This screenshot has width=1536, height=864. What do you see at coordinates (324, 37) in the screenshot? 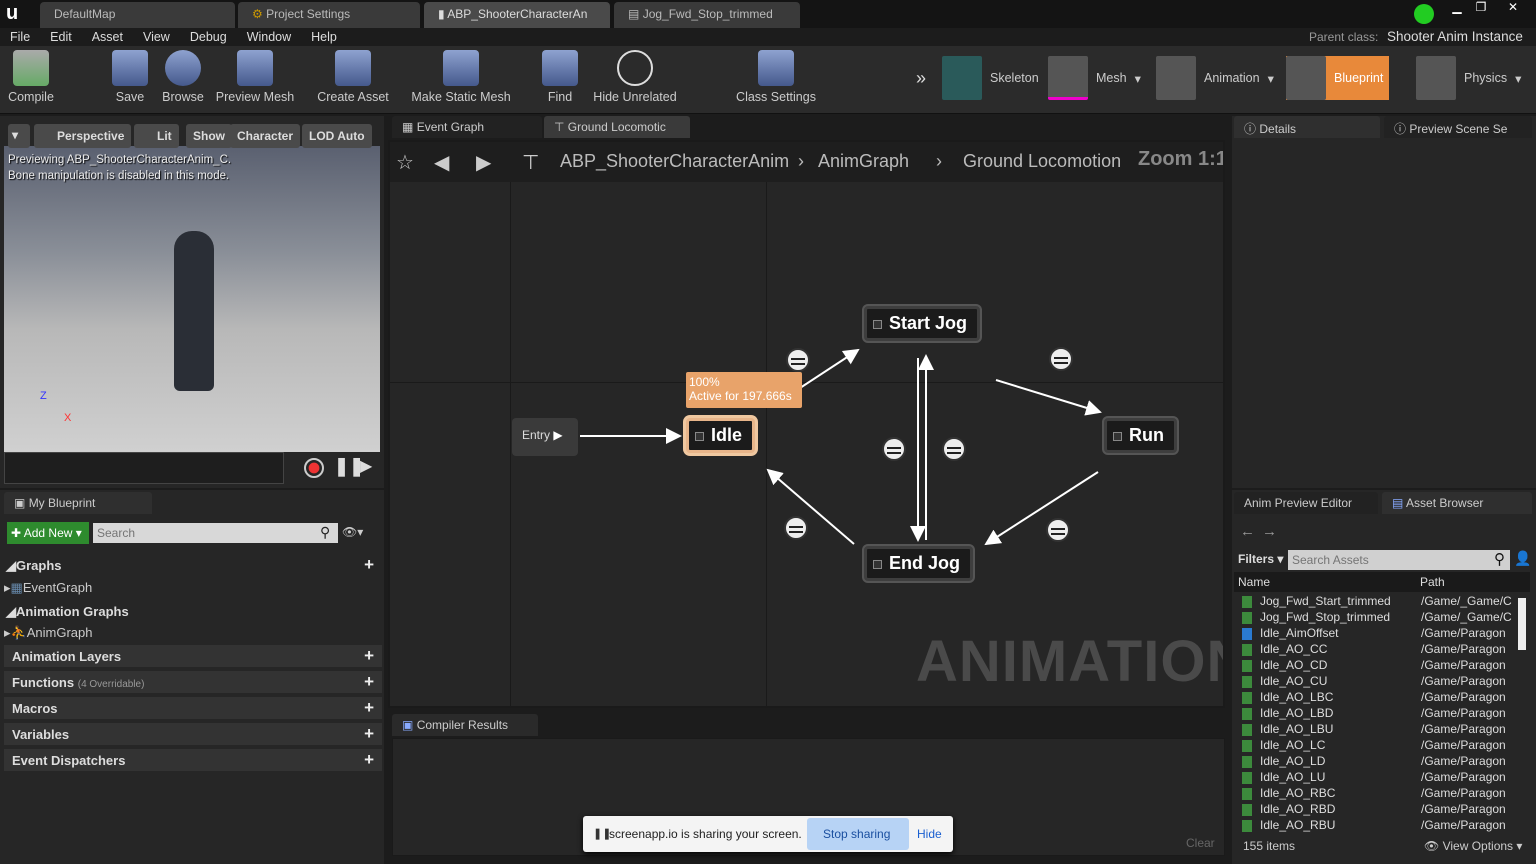
I see `menu-help: Help` at bounding box center [324, 37].